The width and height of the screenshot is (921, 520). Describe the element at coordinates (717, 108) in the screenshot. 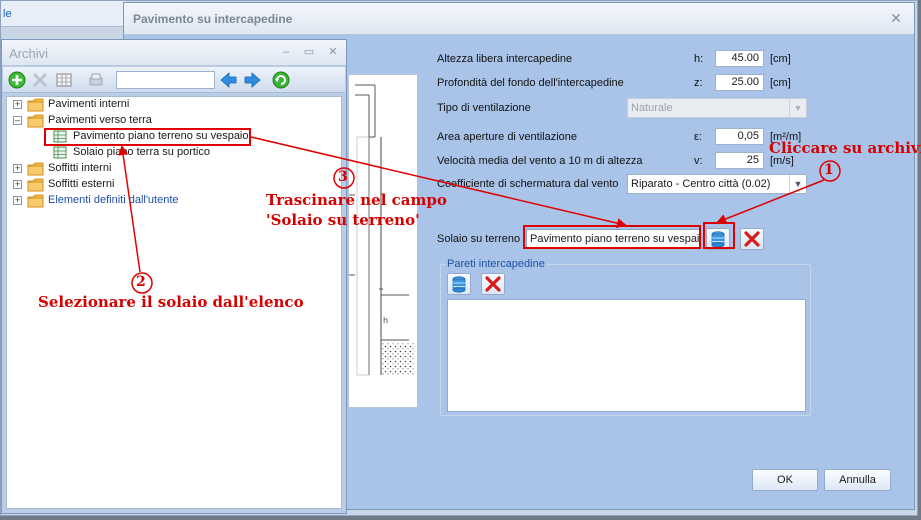

I see `tipo-ventilazione-select: Naturale ▼` at that location.